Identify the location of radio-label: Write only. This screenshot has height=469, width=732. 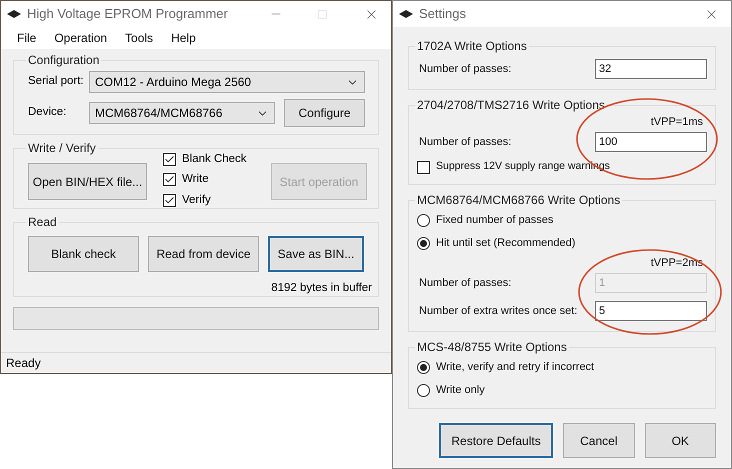
(460, 390).